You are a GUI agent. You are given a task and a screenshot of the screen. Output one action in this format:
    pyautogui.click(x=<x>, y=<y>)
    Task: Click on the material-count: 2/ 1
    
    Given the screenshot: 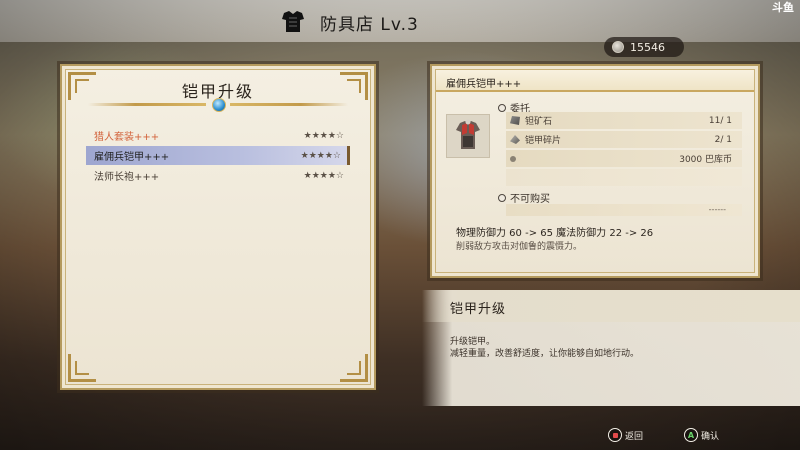 What is the action you would take?
    pyautogui.click(x=723, y=139)
    